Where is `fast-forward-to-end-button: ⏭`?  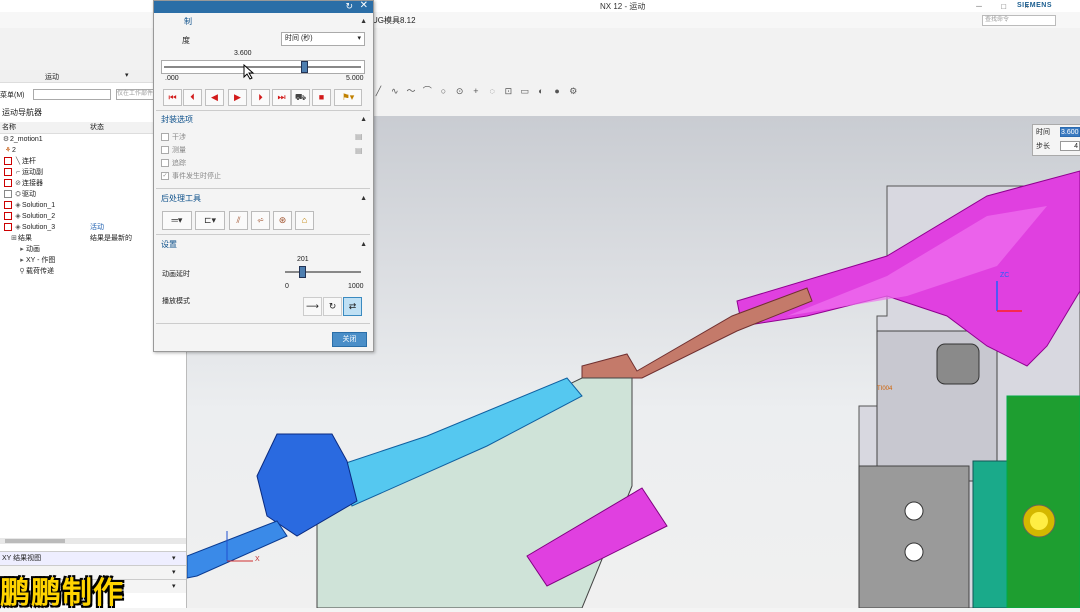
fast-forward-to-end-button: ⏭ is located at coordinates (281, 97).